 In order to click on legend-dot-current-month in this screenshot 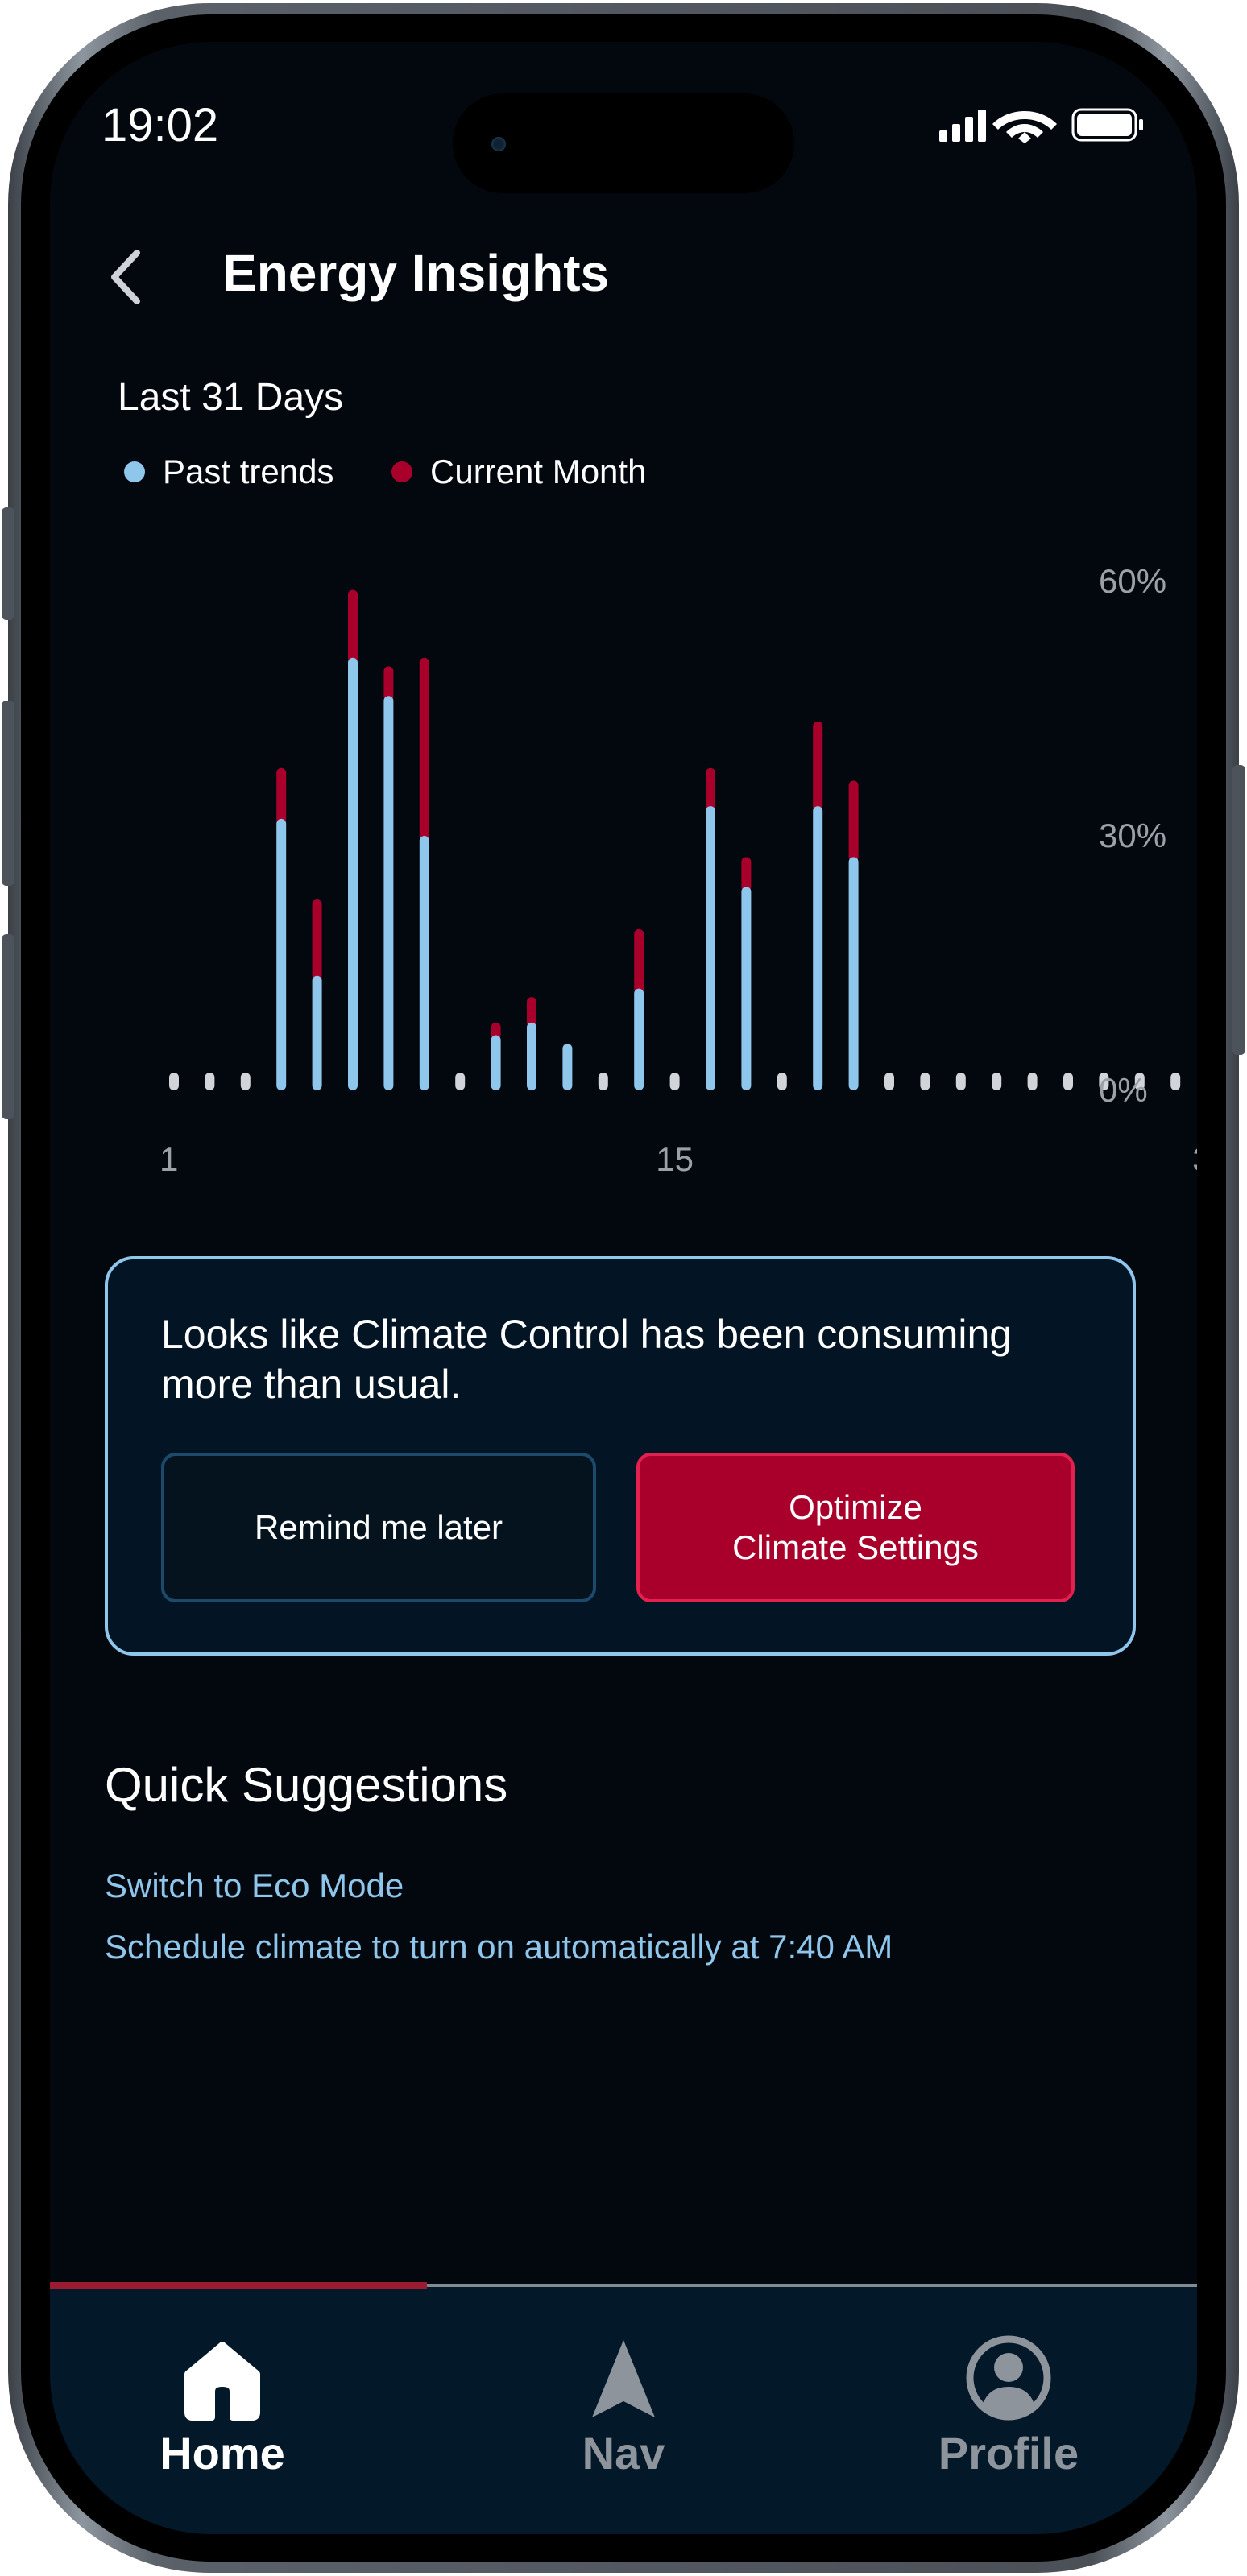, I will do `click(402, 472)`.